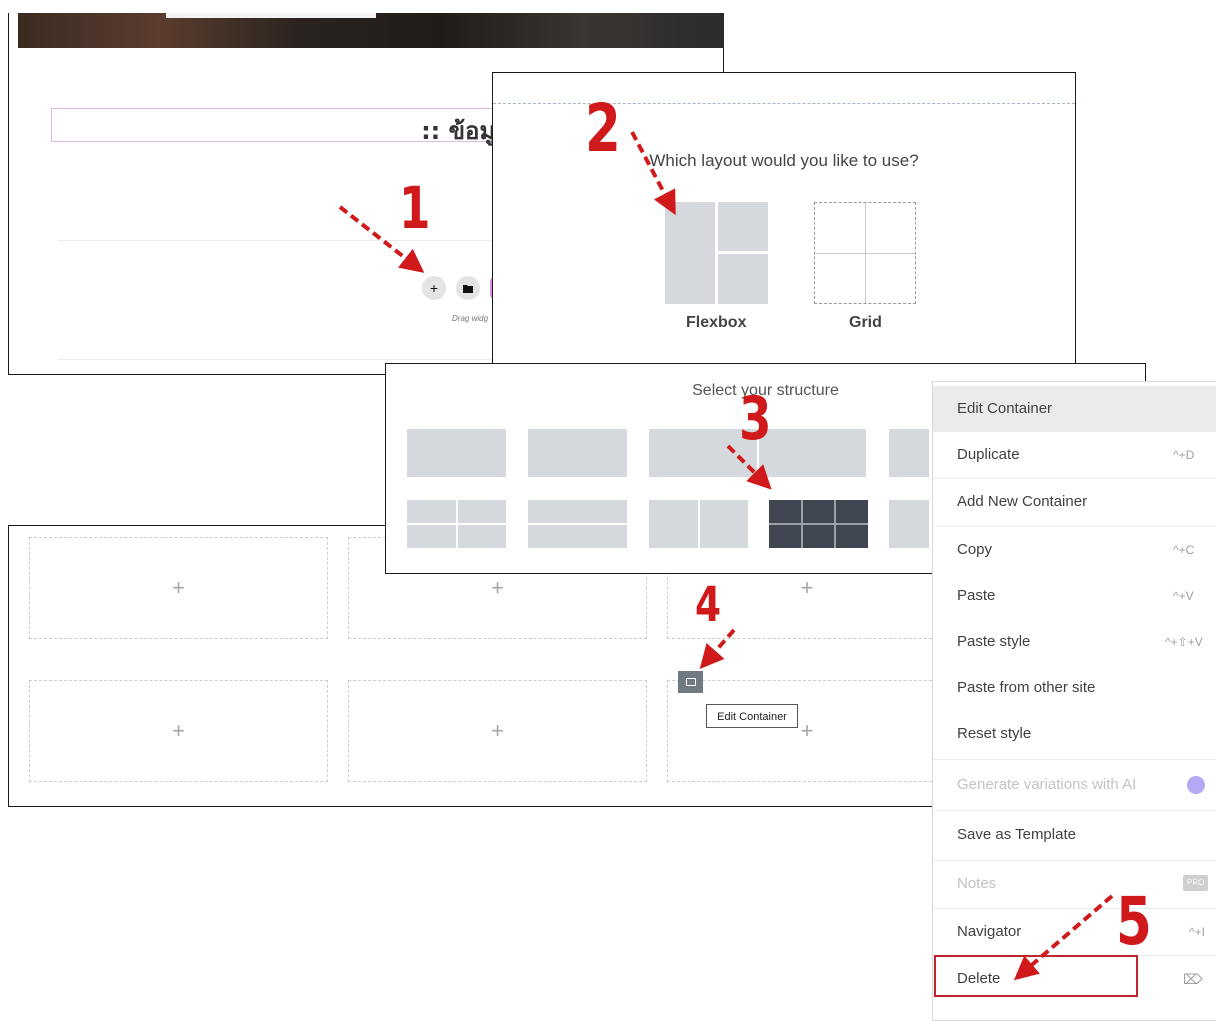 This screenshot has height=1021, width=1216. What do you see at coordinates (716, 322) in the screenshot?
I see `flexbox-label: Flexbox` at bounding box center [716, 322].